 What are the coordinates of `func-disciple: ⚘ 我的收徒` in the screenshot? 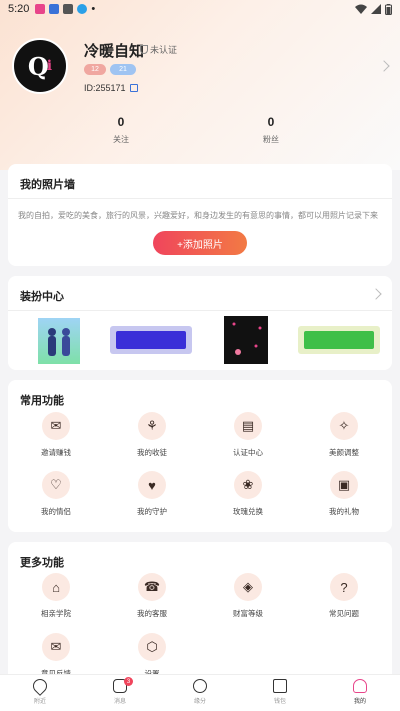 It's located at (152, 435).